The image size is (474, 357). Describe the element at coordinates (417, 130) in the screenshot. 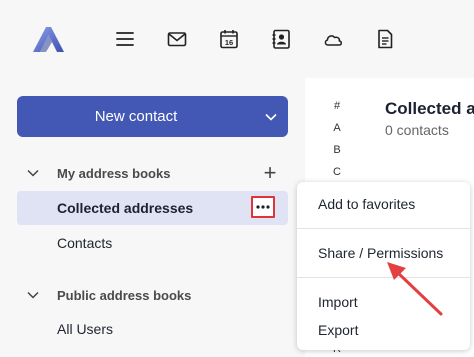

I see `contact-count: 0 contacts` at that location.